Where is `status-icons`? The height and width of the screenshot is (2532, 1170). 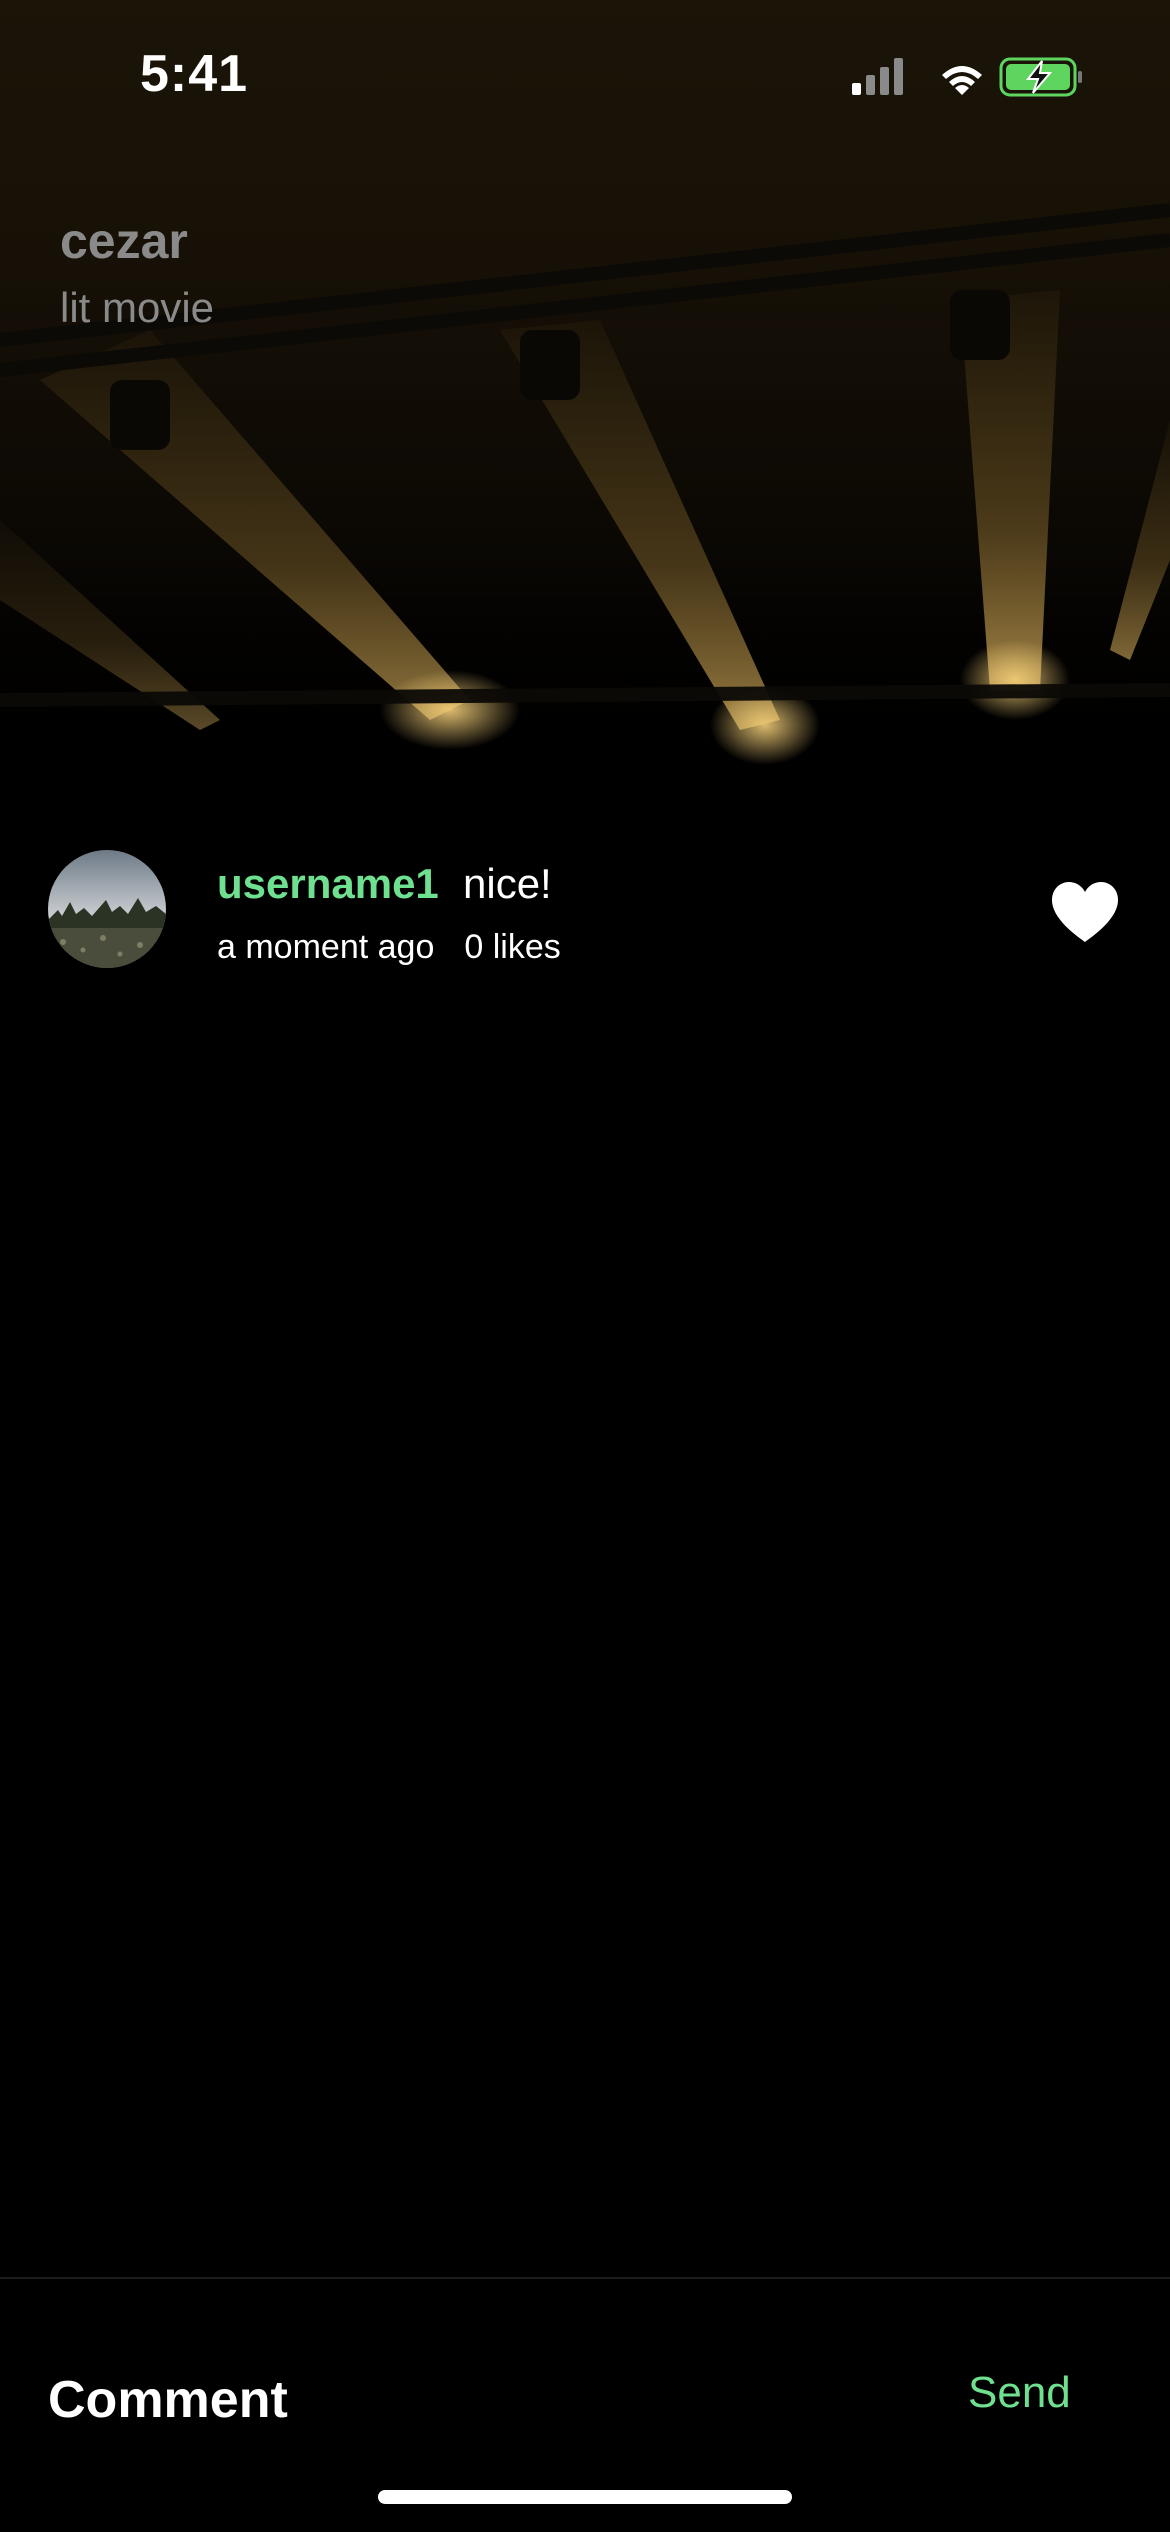 status-icons is located at coordinates (970, 77).